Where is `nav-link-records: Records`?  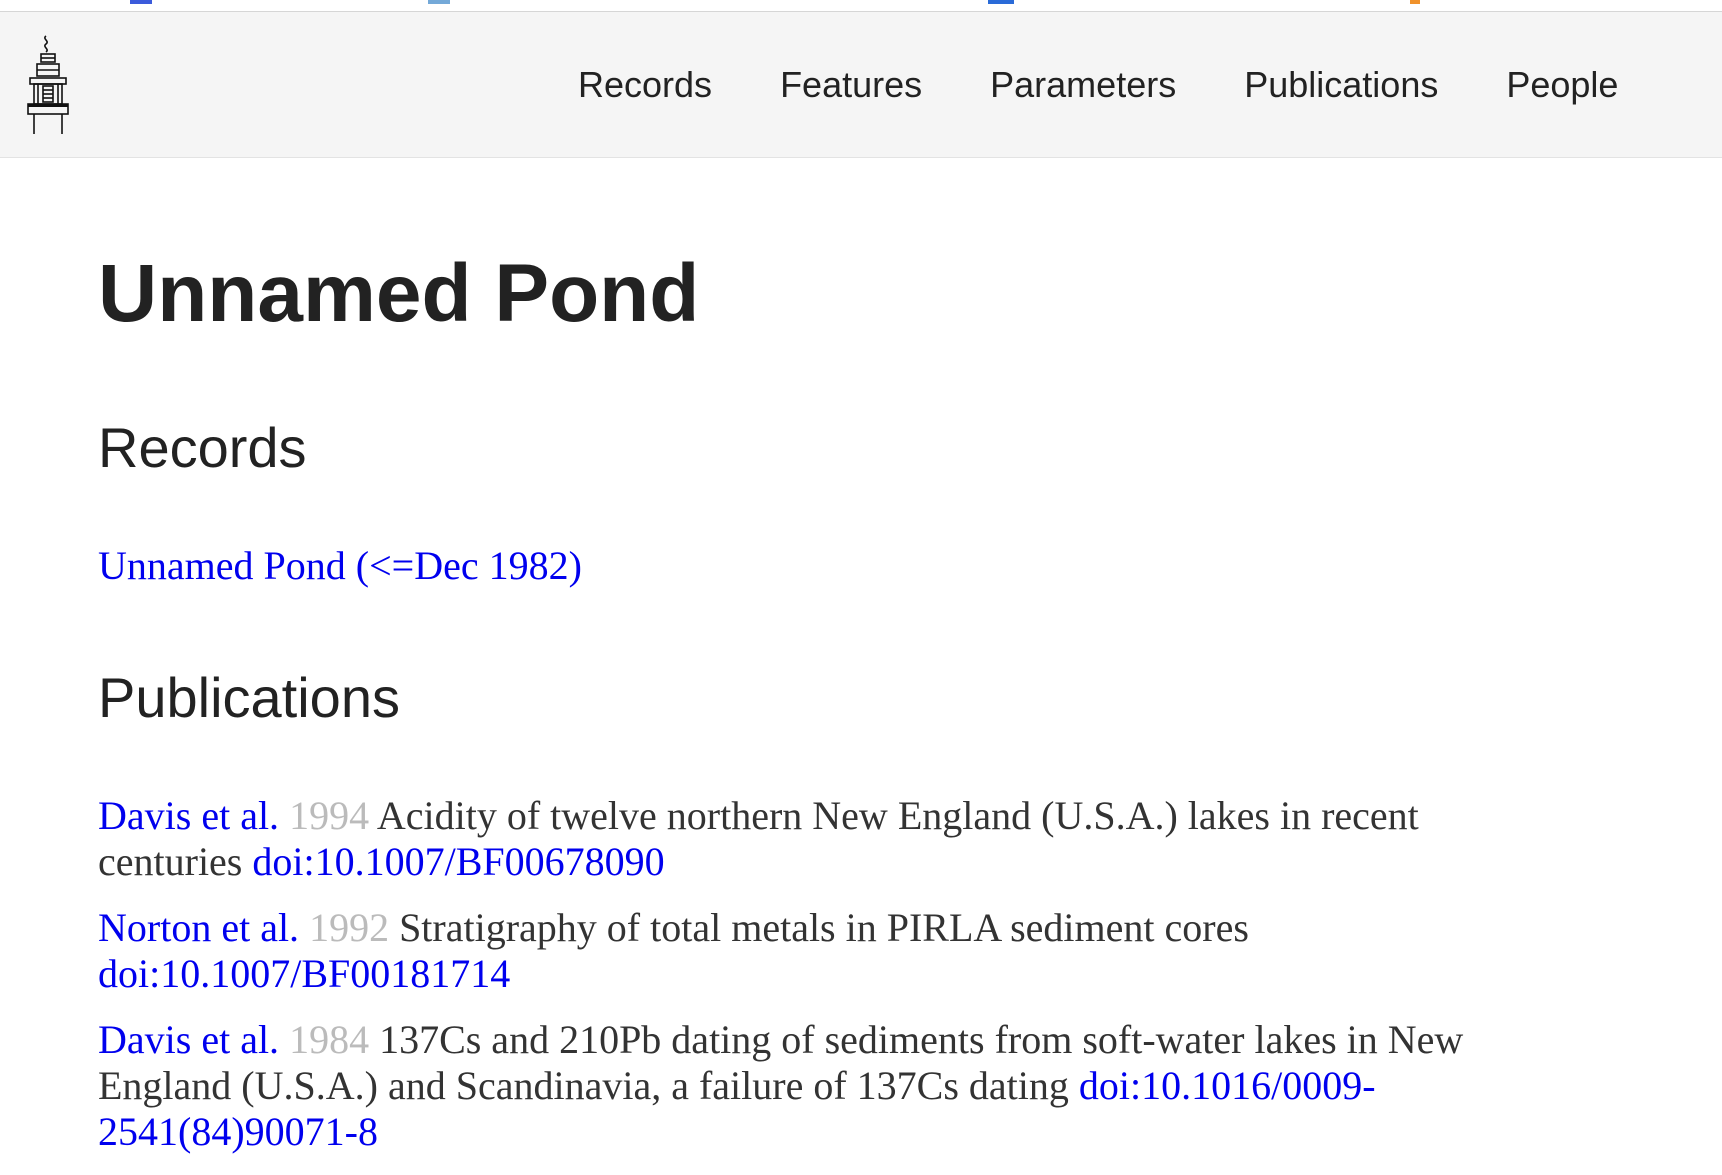 nav-link-records: Records is located at coordinates (645, 85).